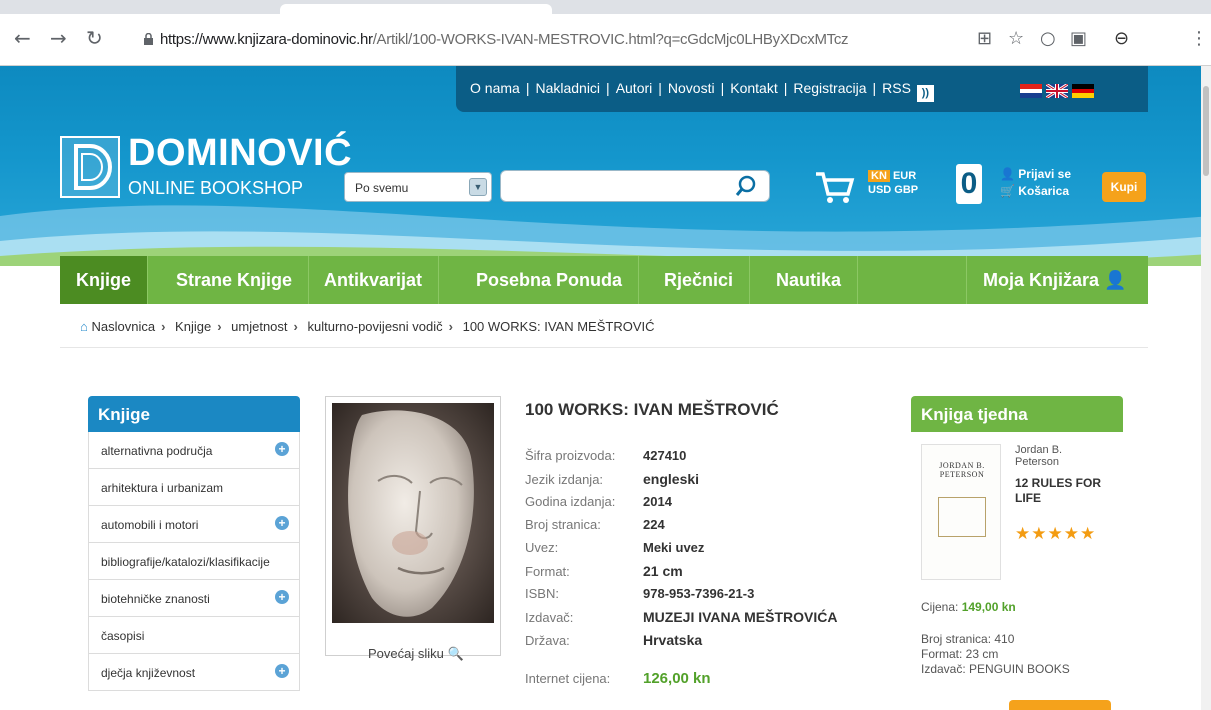 The width and height of the screenshot is (1211, 710). I want to click on spec-row: Format: 21 cm, so click(604, 571).